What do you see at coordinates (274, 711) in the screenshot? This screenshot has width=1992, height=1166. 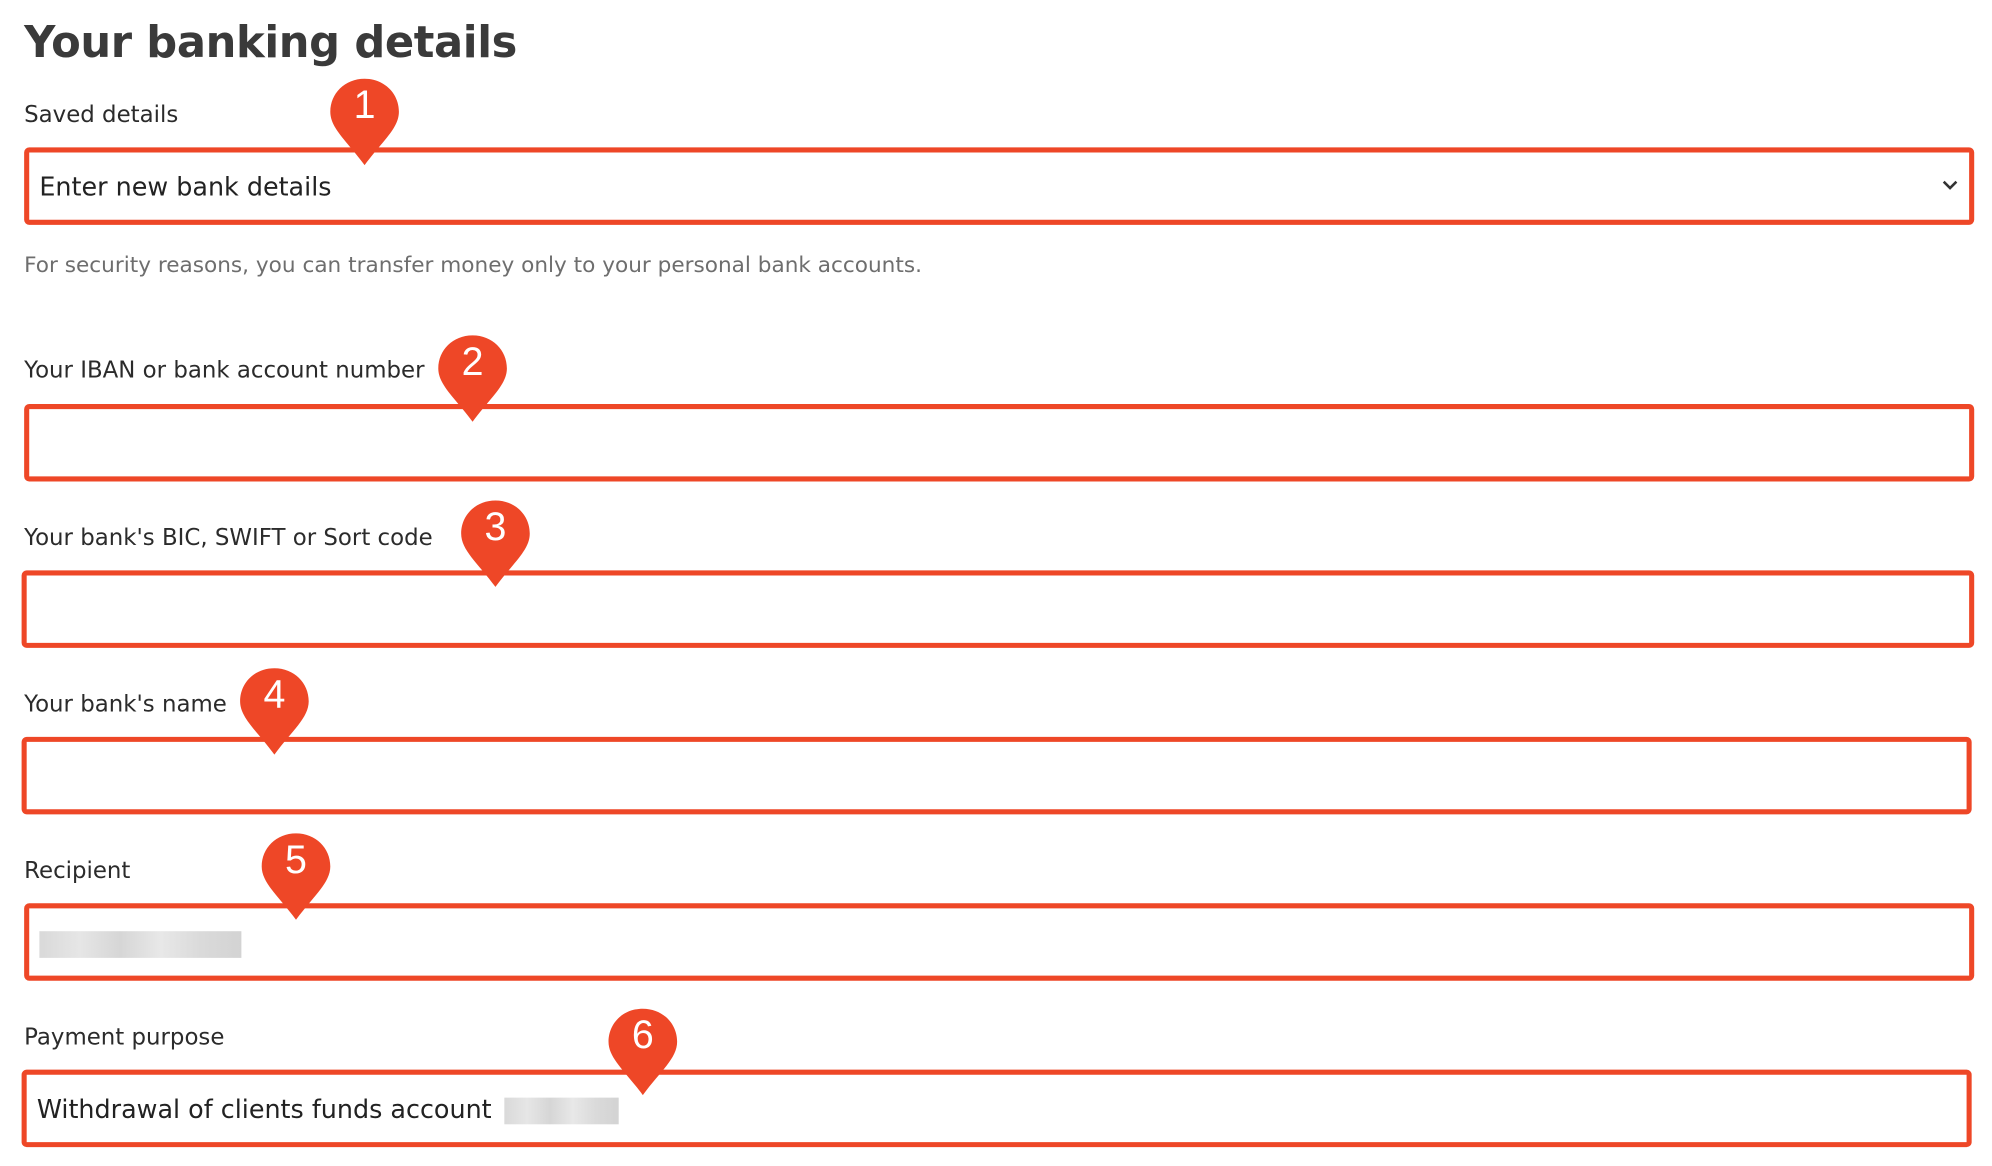 I see `annotation-marker-4: 4` at bounding box center [274, 711].